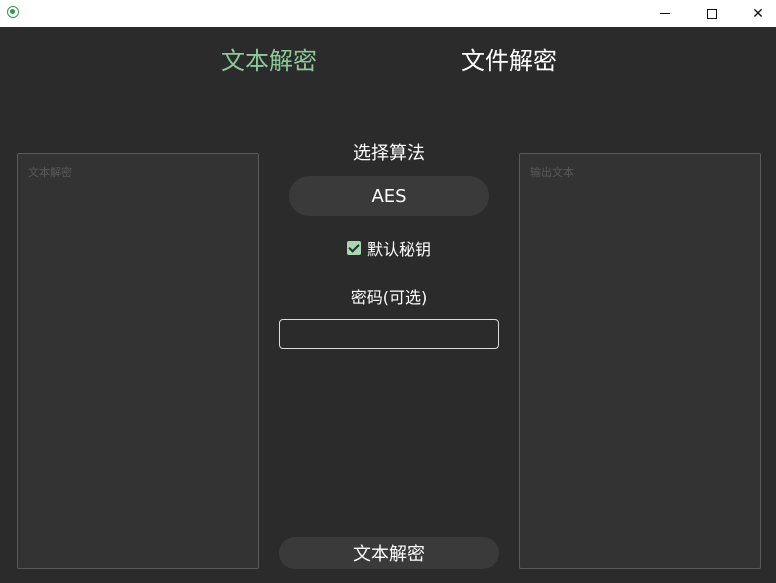 Image resolution: width=776 pixels, height=583 pixels. Describe the element at coordinates (399, 249) in the screenshot. I see `default-key-label: 默认秘钥` at that location.